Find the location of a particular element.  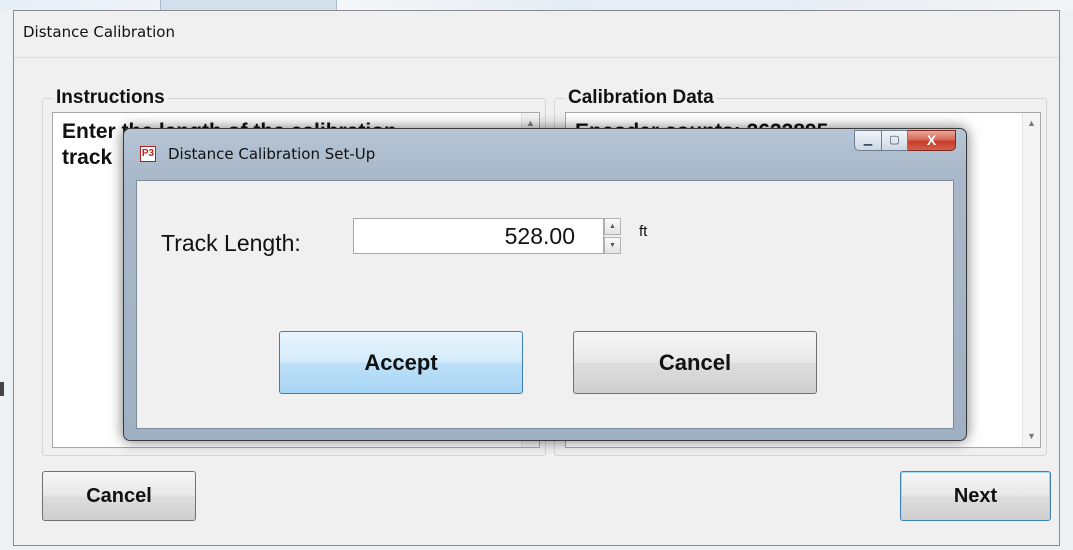

track-length-label: Track Length: is located at coordinates (231, 243).